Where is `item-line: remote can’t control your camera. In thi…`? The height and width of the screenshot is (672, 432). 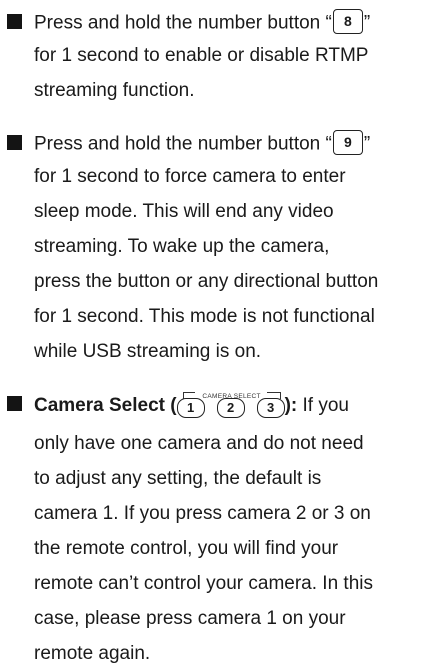
item-line: remote can’t control your camera. In thi… is located at coordinates (203, 583).